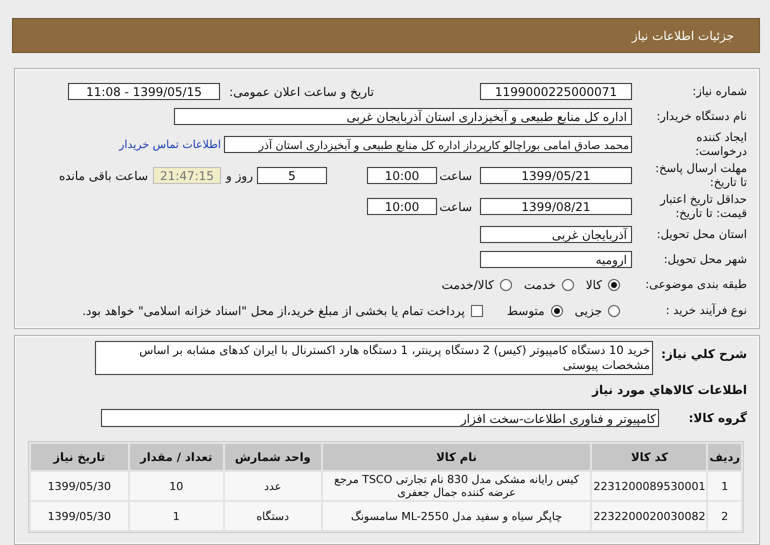 This screenshot has height=545, width=770. What do you see at coordinates (187, 175) in the screenshot?
I see `remaining-time: 21:47:15` at bounding box center [187, 175].